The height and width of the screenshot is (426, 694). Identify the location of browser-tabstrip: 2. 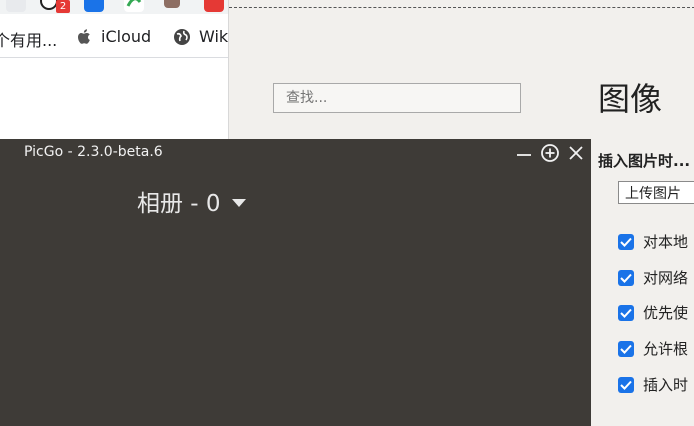
(114, 7).